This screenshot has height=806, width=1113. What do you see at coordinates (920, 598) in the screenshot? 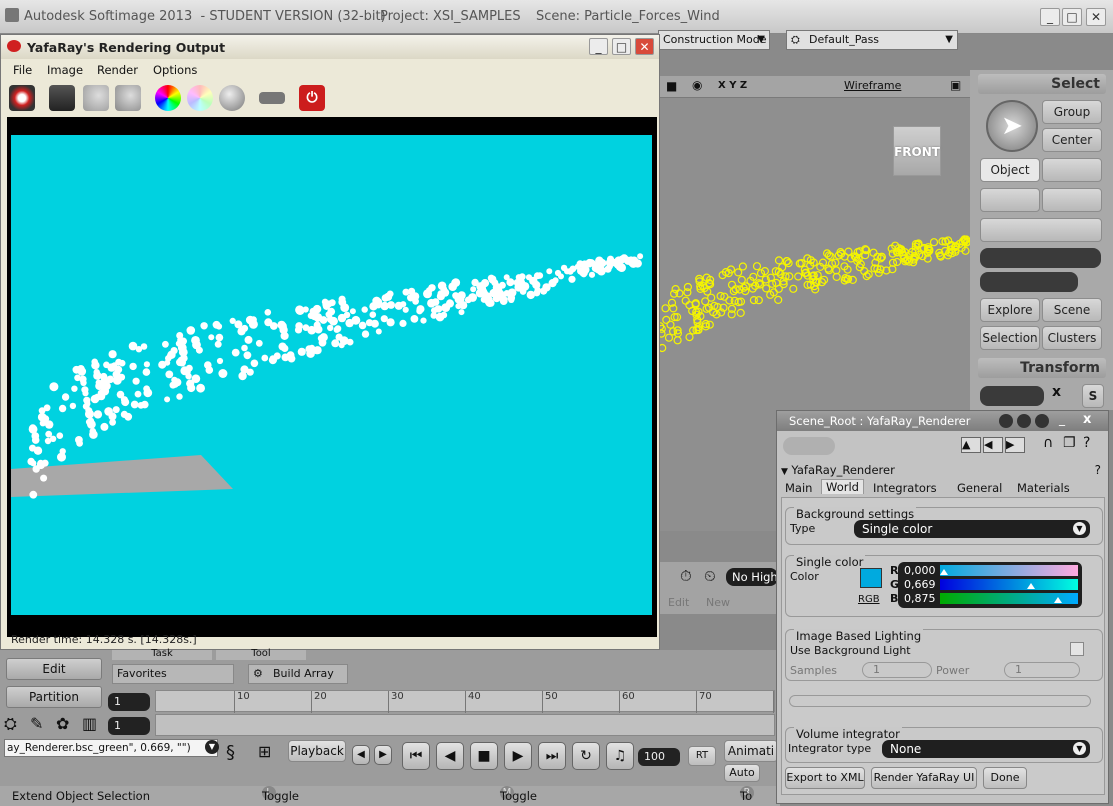
I see `b-value: 0,875` at bounding box center [920, 598].